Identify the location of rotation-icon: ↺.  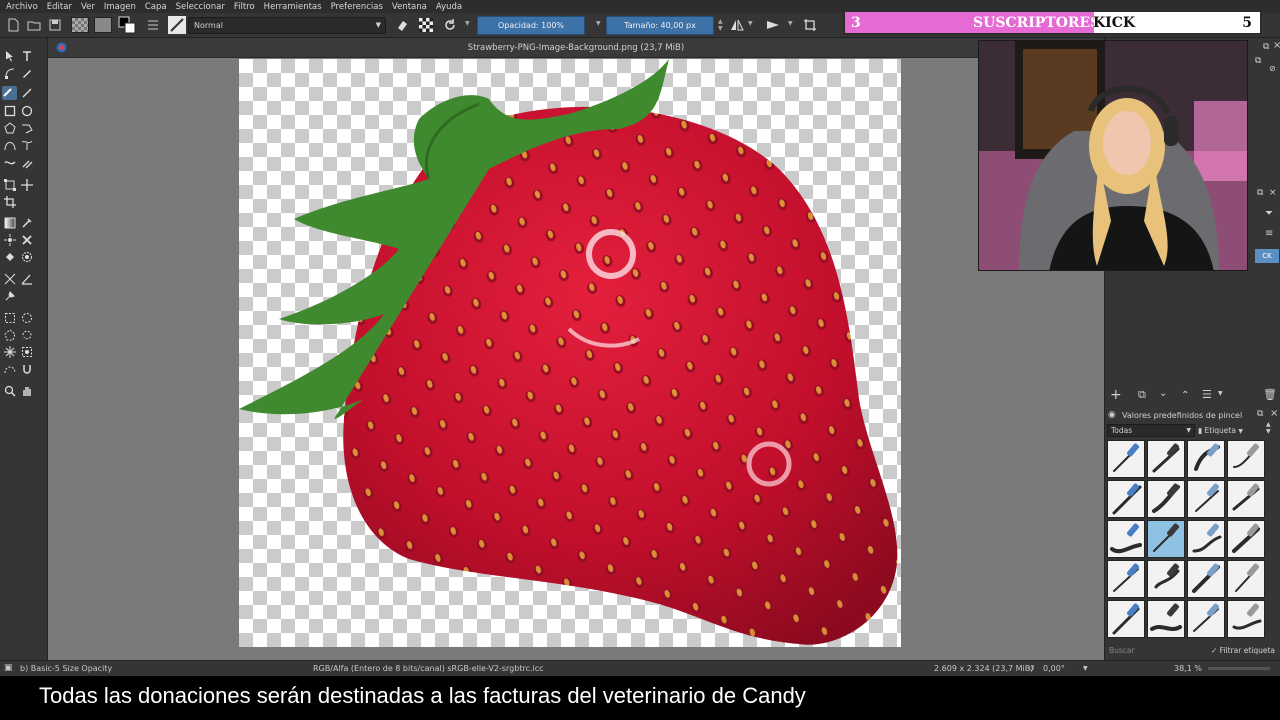
(1031, 668).